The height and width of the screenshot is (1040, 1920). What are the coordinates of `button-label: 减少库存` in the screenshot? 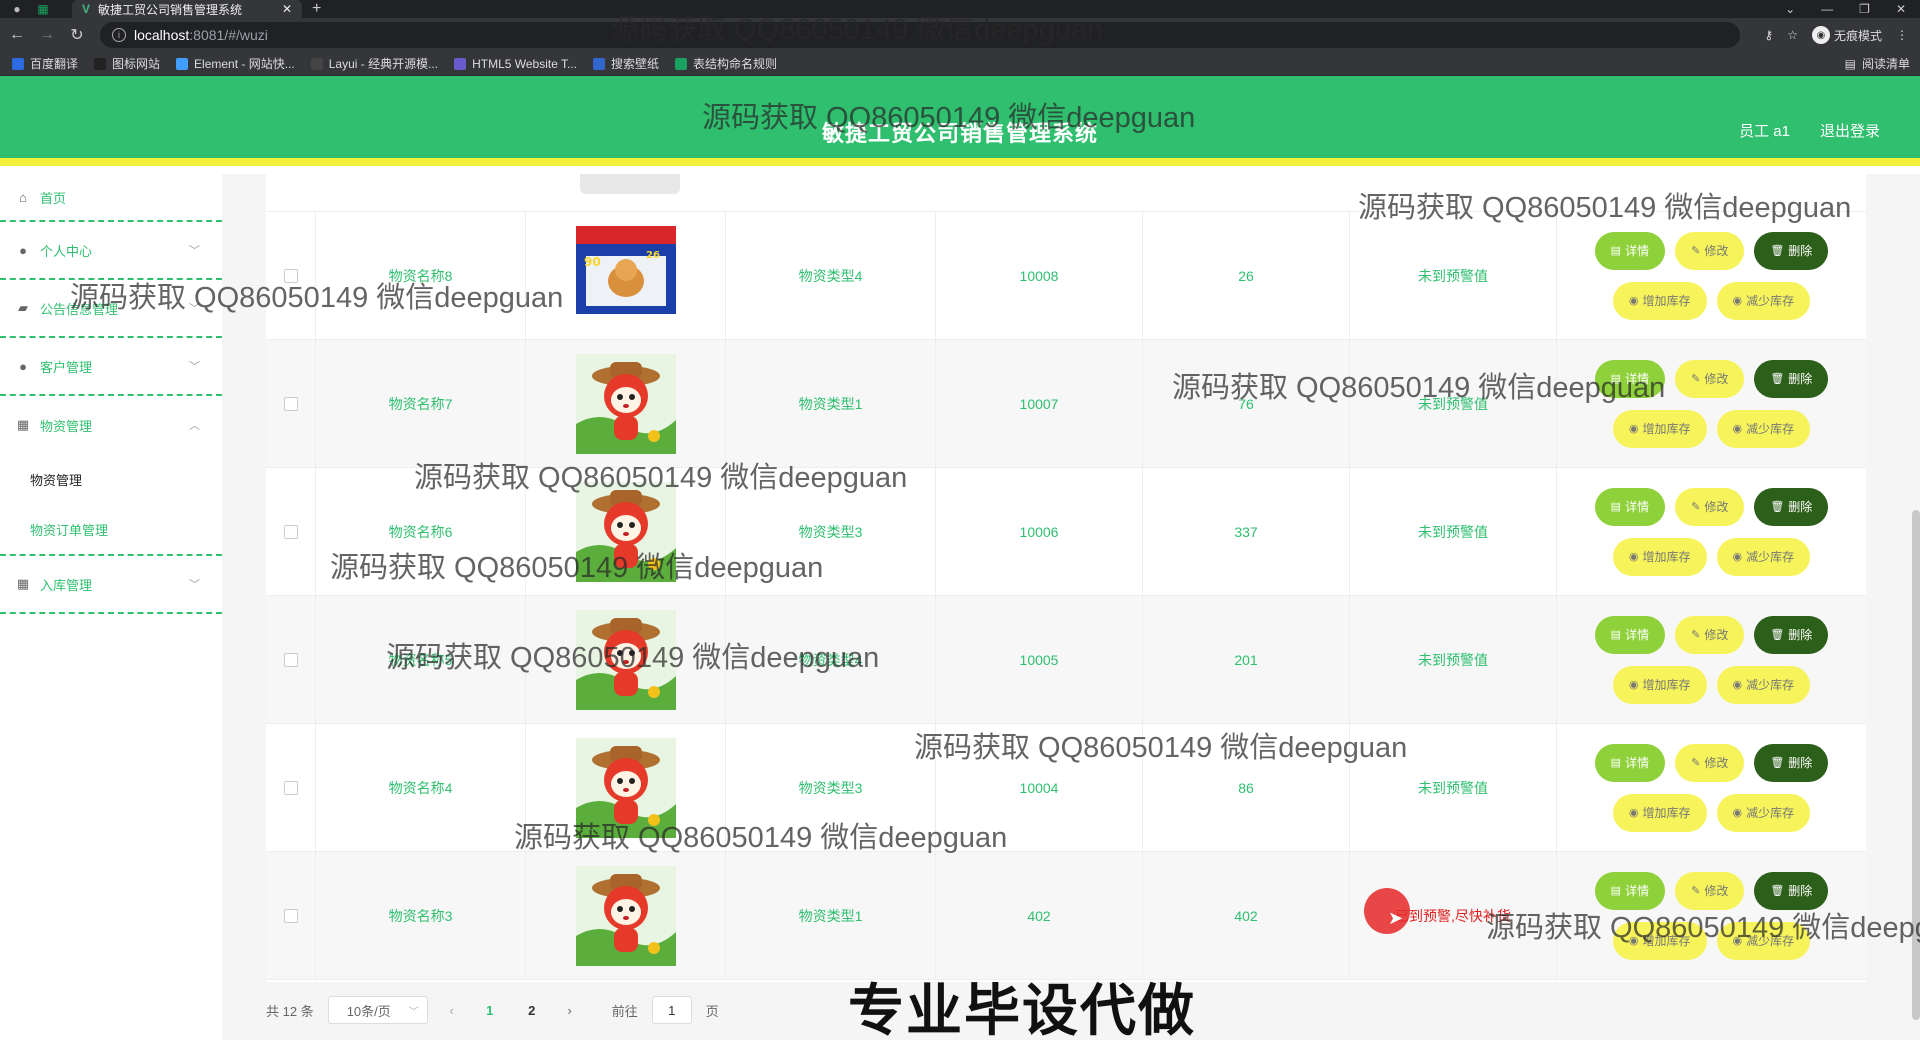 It's located at (1770, 813).